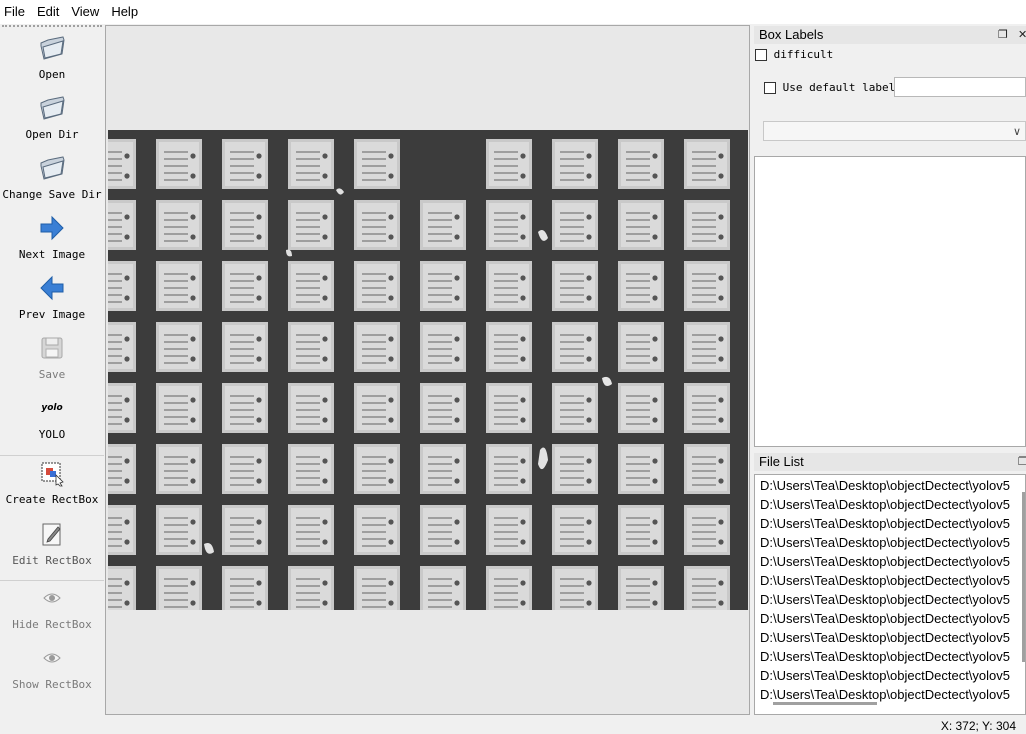  What do you see at coordinates (52, 26) in the screenshot?
I see `toolbar-grip` at bounding box center [52, 26].